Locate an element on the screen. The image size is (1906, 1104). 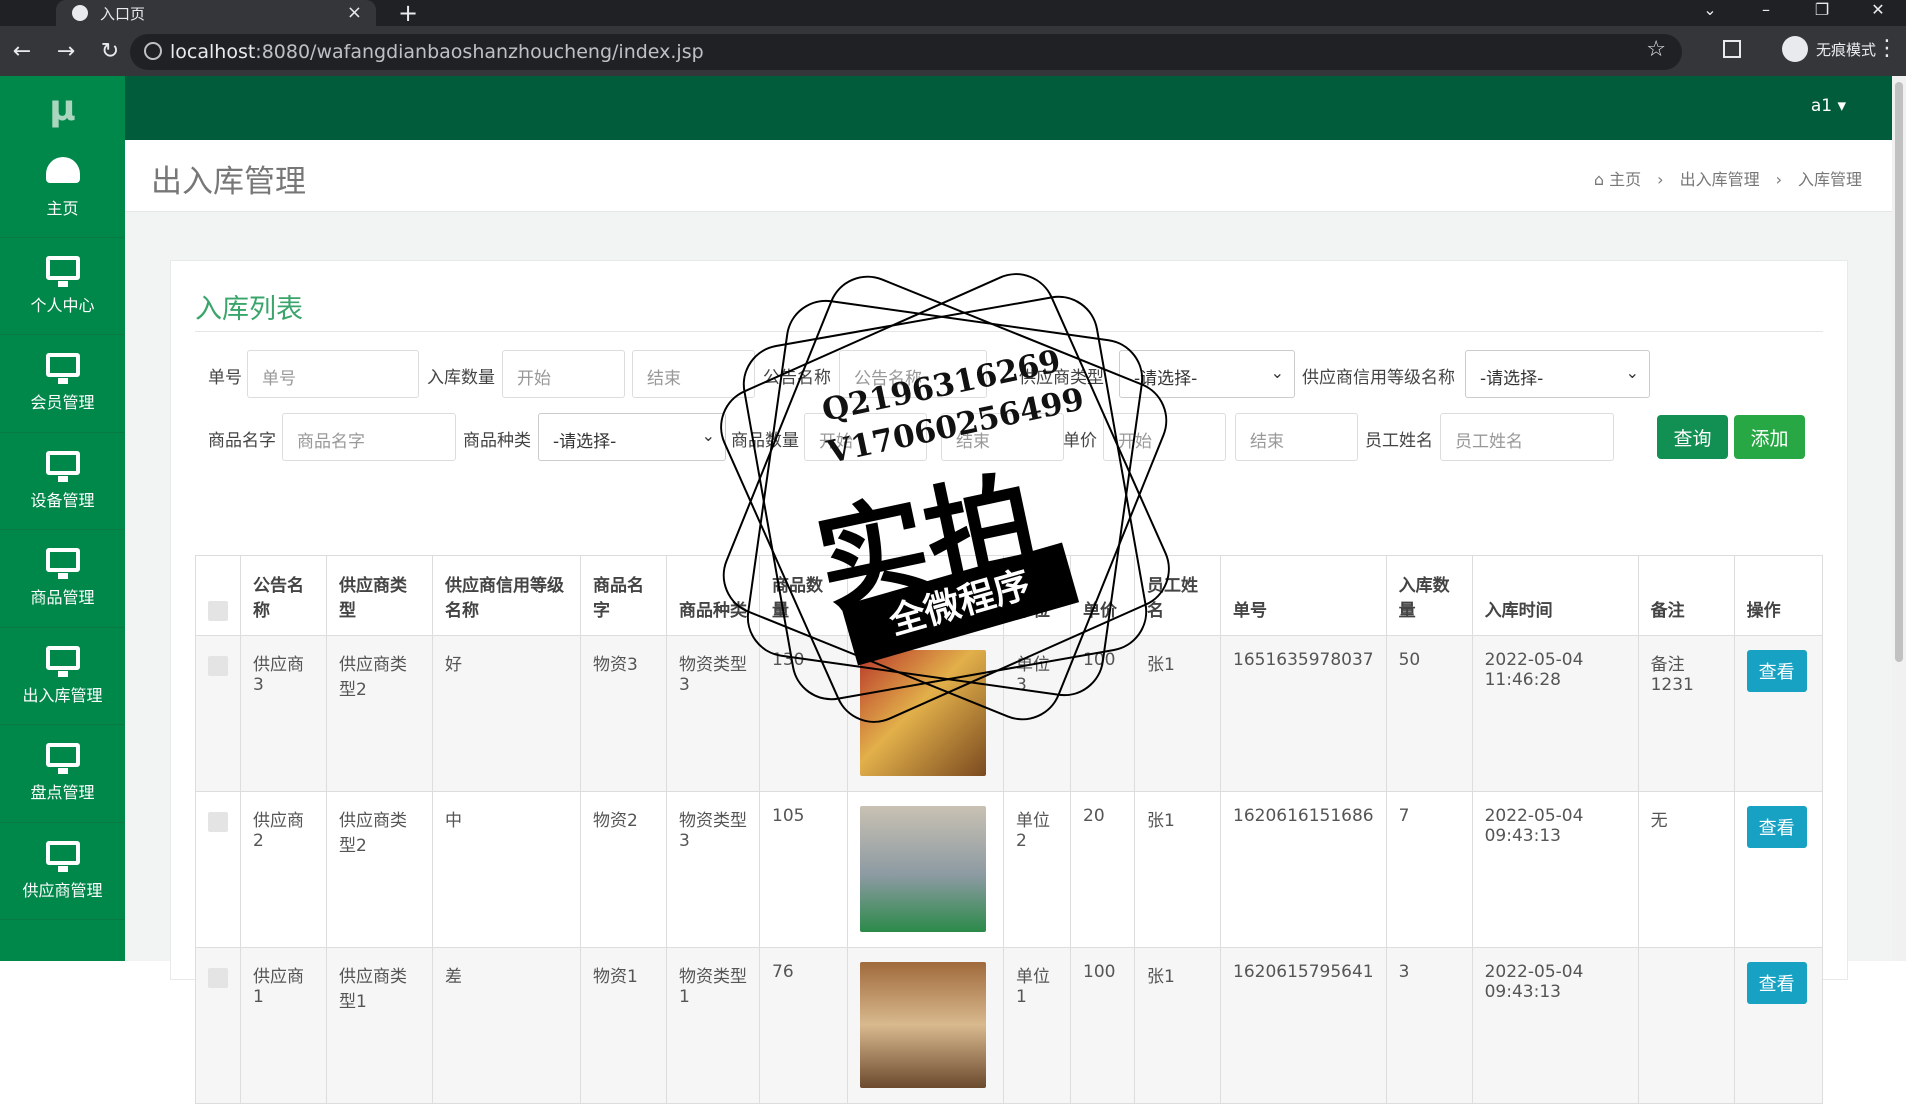
incognito-label: 无痕模式 is located at coordinates (1845, 49).